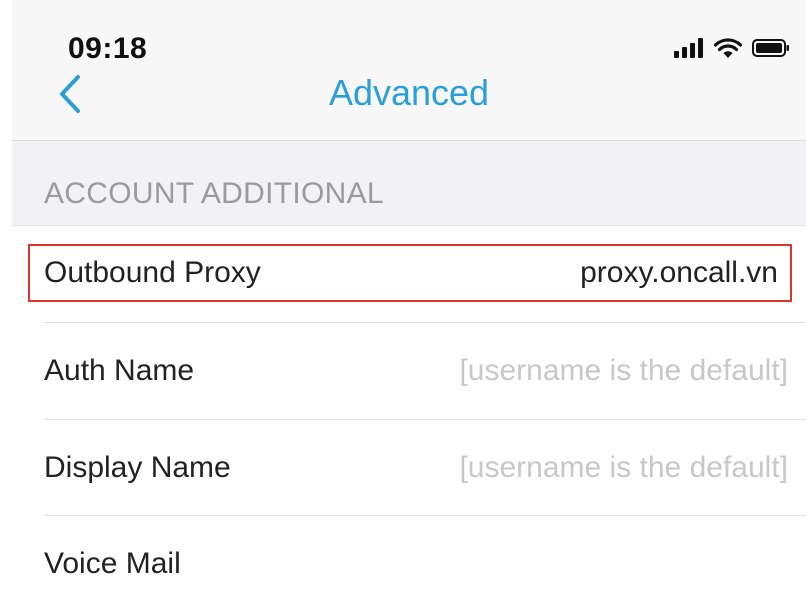  Describe the element at coordinates (152, 272) in the screenshot. I see `outbound-proxy-label: Outbound Proxy` at that location.